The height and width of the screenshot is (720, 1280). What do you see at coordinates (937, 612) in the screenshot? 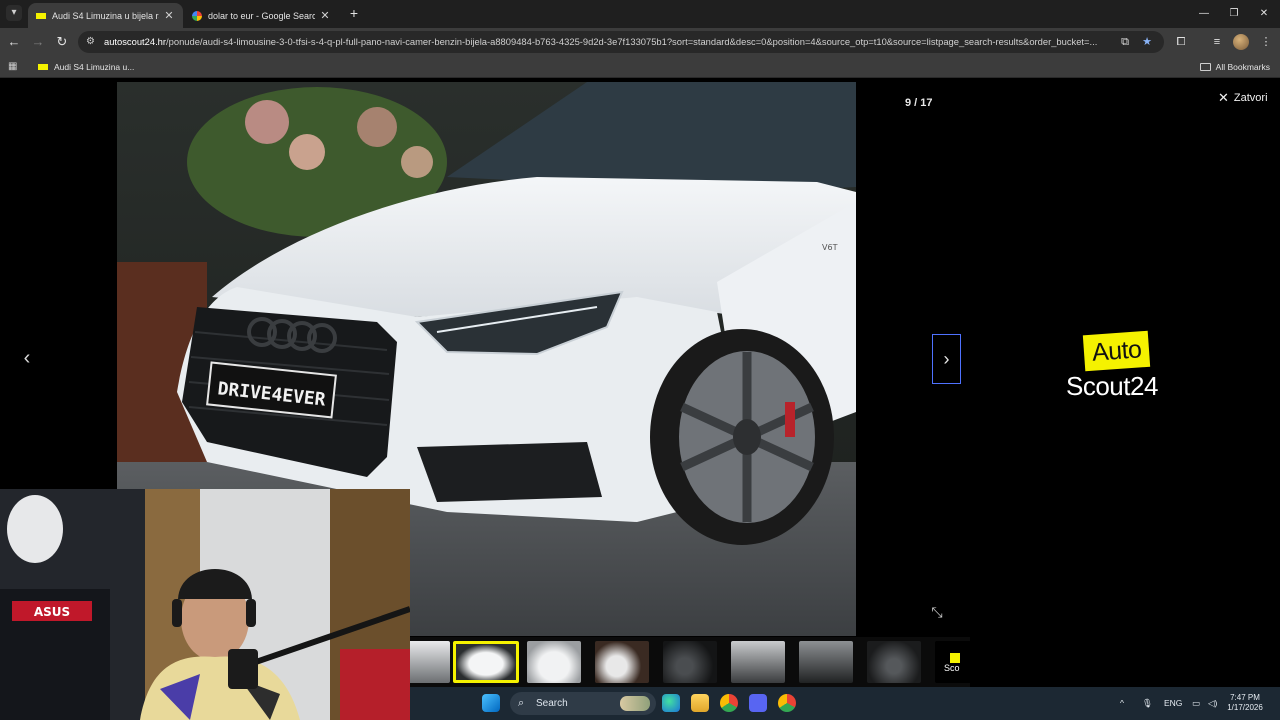
I see `exit-fullscreen-icon: ⤡` at bounding box center [937, 612].